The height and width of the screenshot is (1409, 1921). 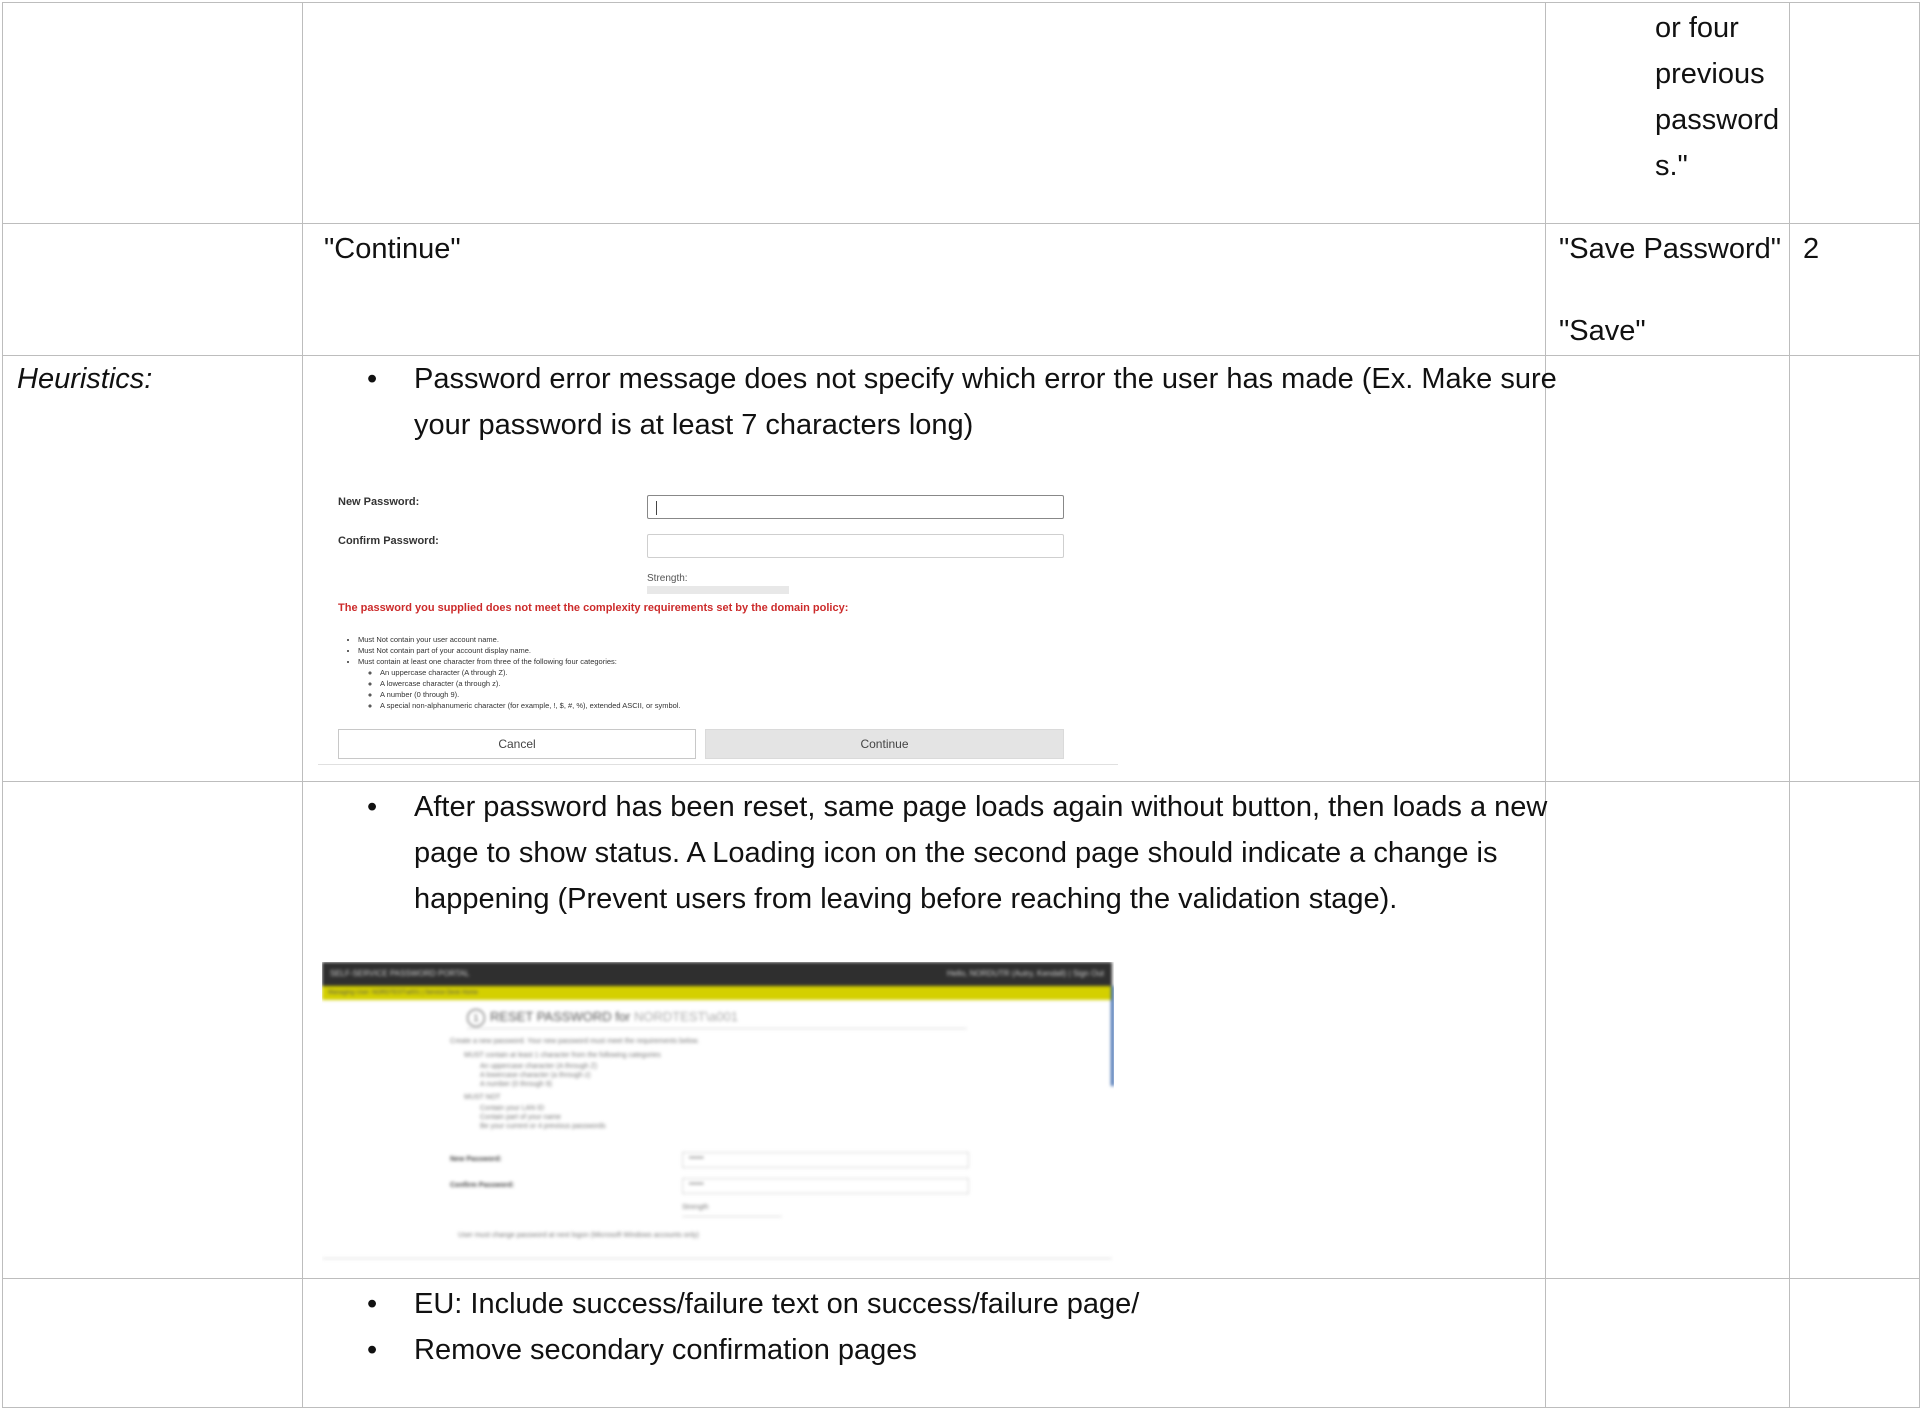 I want to click on requirement-item: Contain part of your name, so click(x=520, y=1117).